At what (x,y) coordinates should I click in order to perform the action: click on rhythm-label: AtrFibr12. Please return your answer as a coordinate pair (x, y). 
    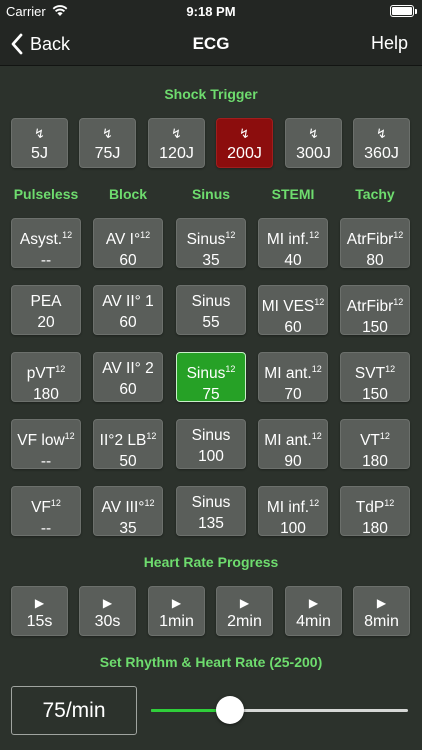
    Looking at the image, I should click on (375, 304).